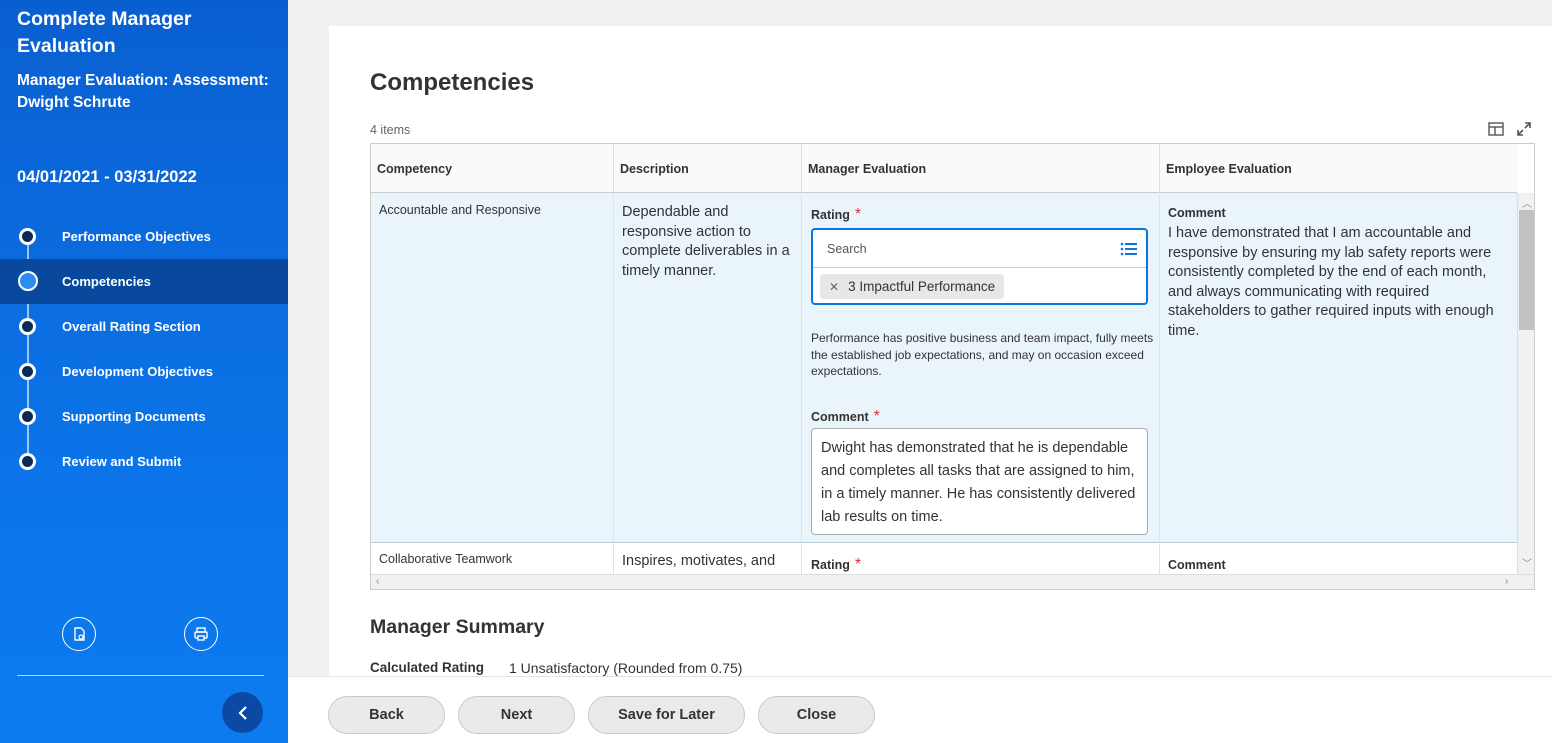 This screenshot has width=1552, height=743. I want to click on step-label: Performance Objectives, so click(136, 236).